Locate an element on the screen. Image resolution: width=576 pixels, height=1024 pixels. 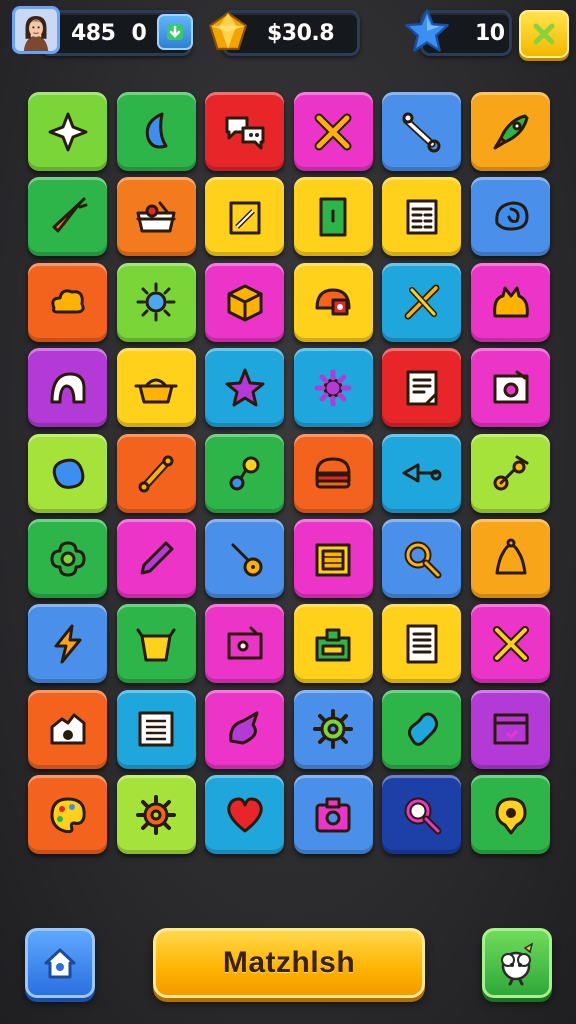
heart-icon is located at coordinates (245, 815).